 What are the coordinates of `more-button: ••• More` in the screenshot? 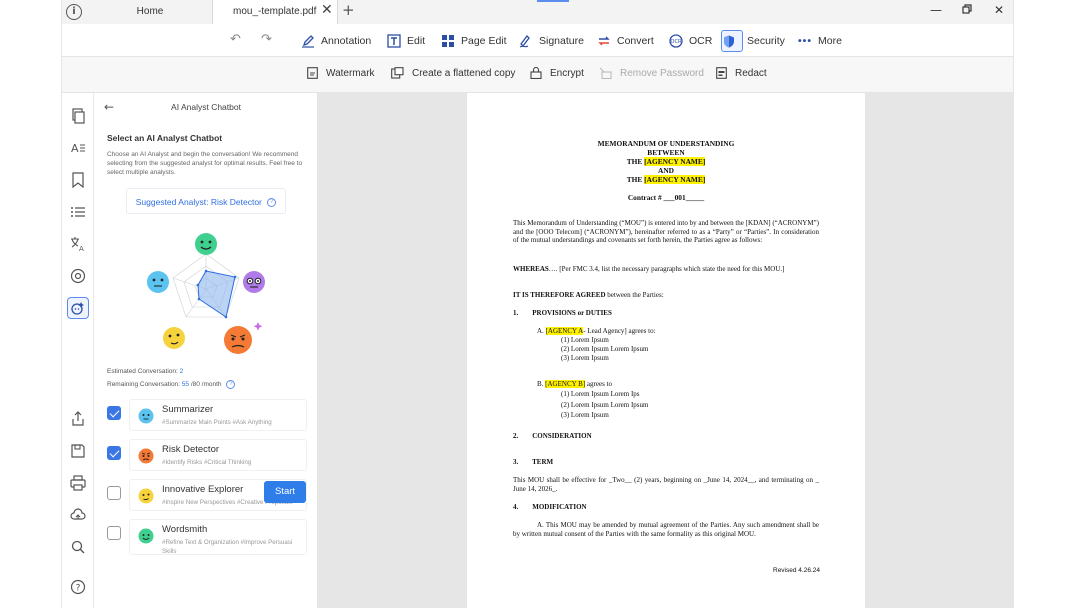 It's located at (820, 41).